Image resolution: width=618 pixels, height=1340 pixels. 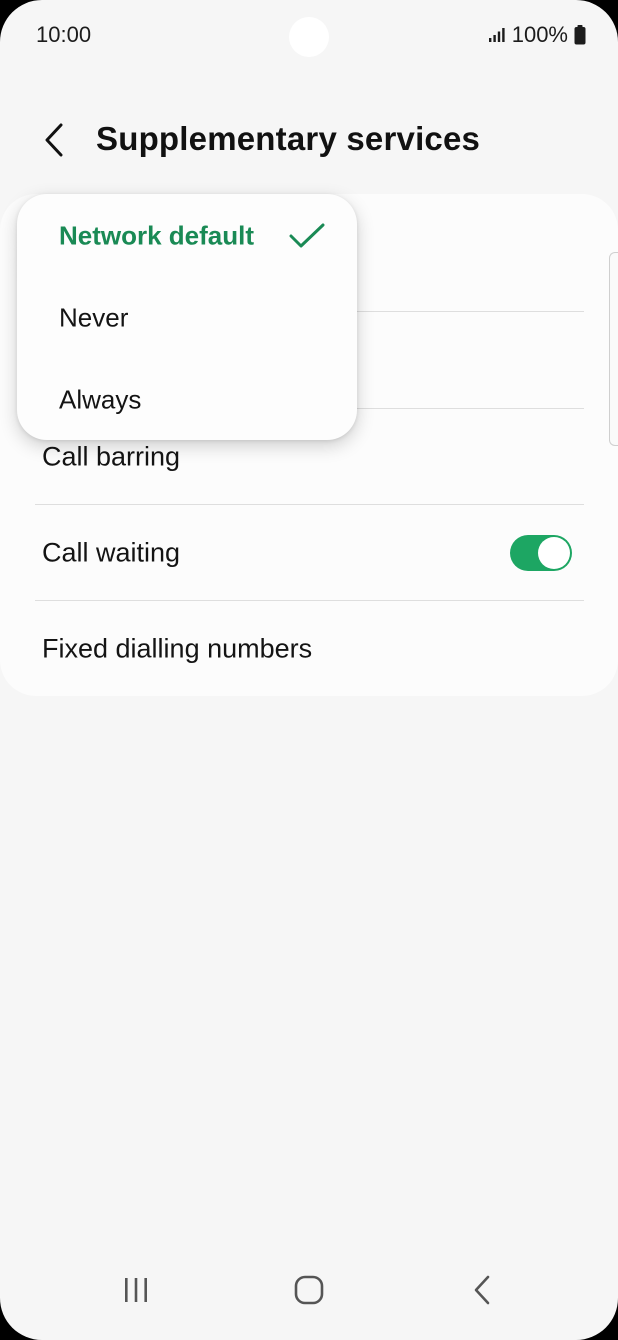 I want to click on call-waiting-toggle, so click(x=541, y=553).